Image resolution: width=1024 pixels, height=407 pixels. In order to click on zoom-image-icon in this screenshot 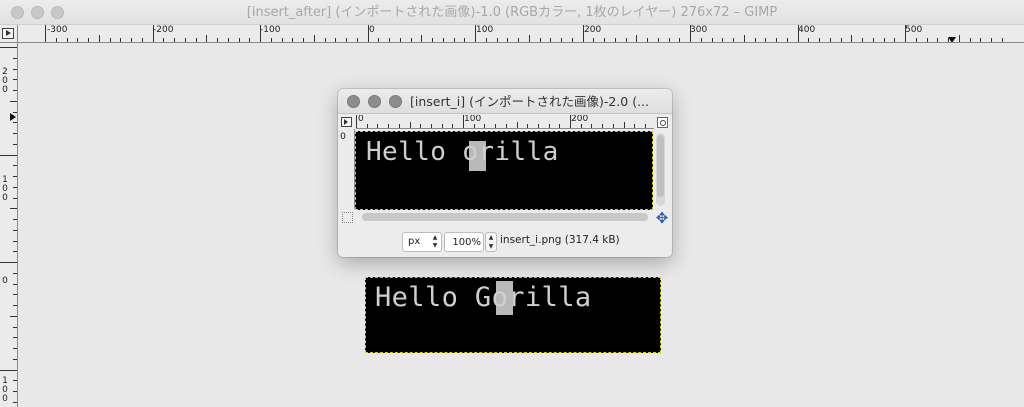, I will do `click(662, 122)`.